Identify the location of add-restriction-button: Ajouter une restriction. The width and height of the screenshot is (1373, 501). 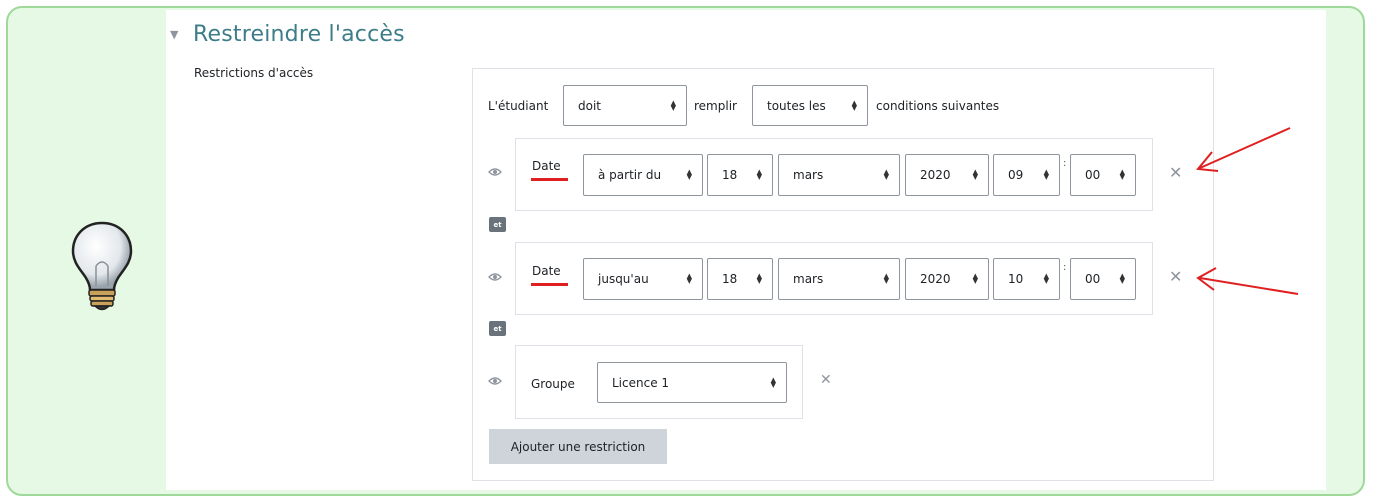
(578, 446).